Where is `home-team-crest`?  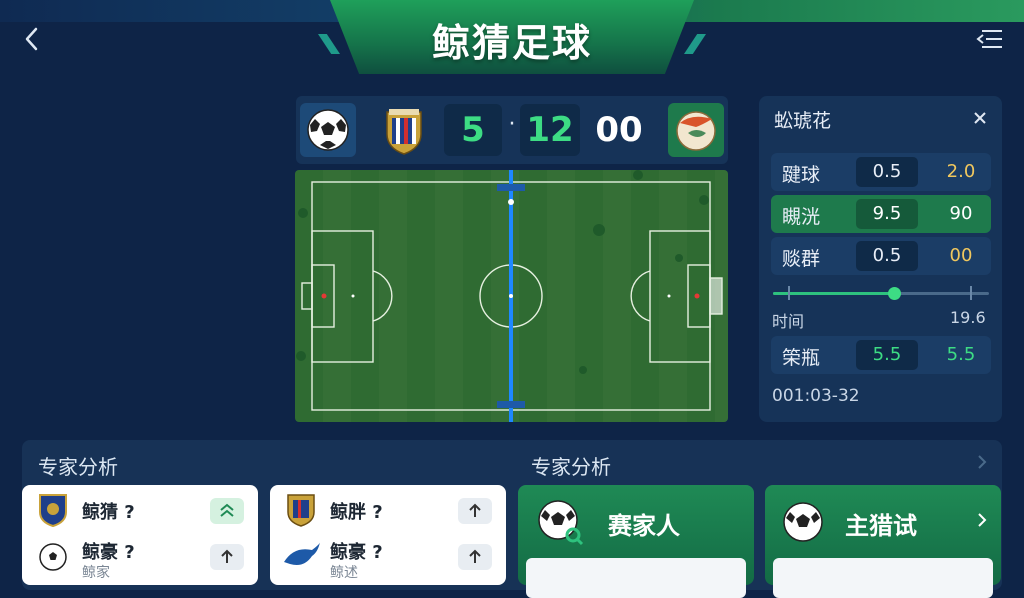
home-team-crest is located at coordinates (404, 131).